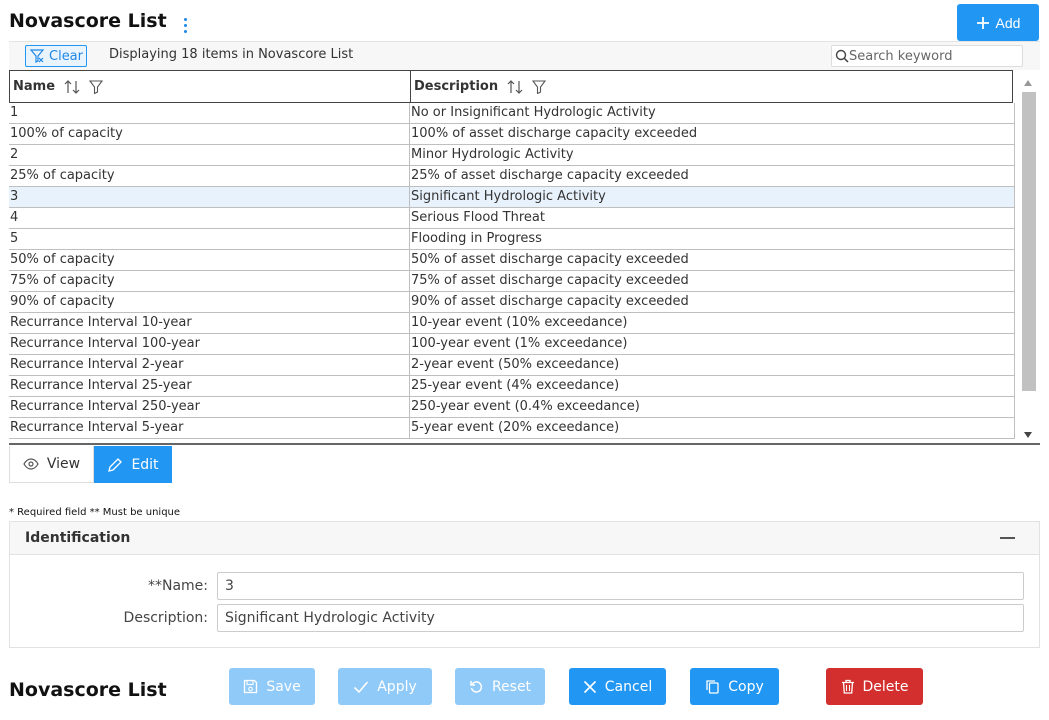  I want to click on clear-filter-button: Clear, so click(56, 56).